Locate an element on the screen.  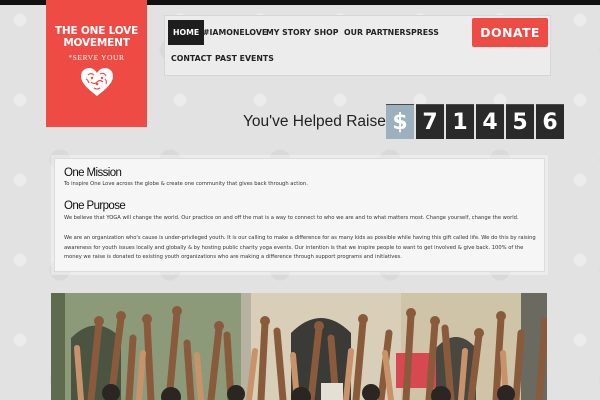
nav-item-contact: CONTACT is located at coordinates (191, 58).